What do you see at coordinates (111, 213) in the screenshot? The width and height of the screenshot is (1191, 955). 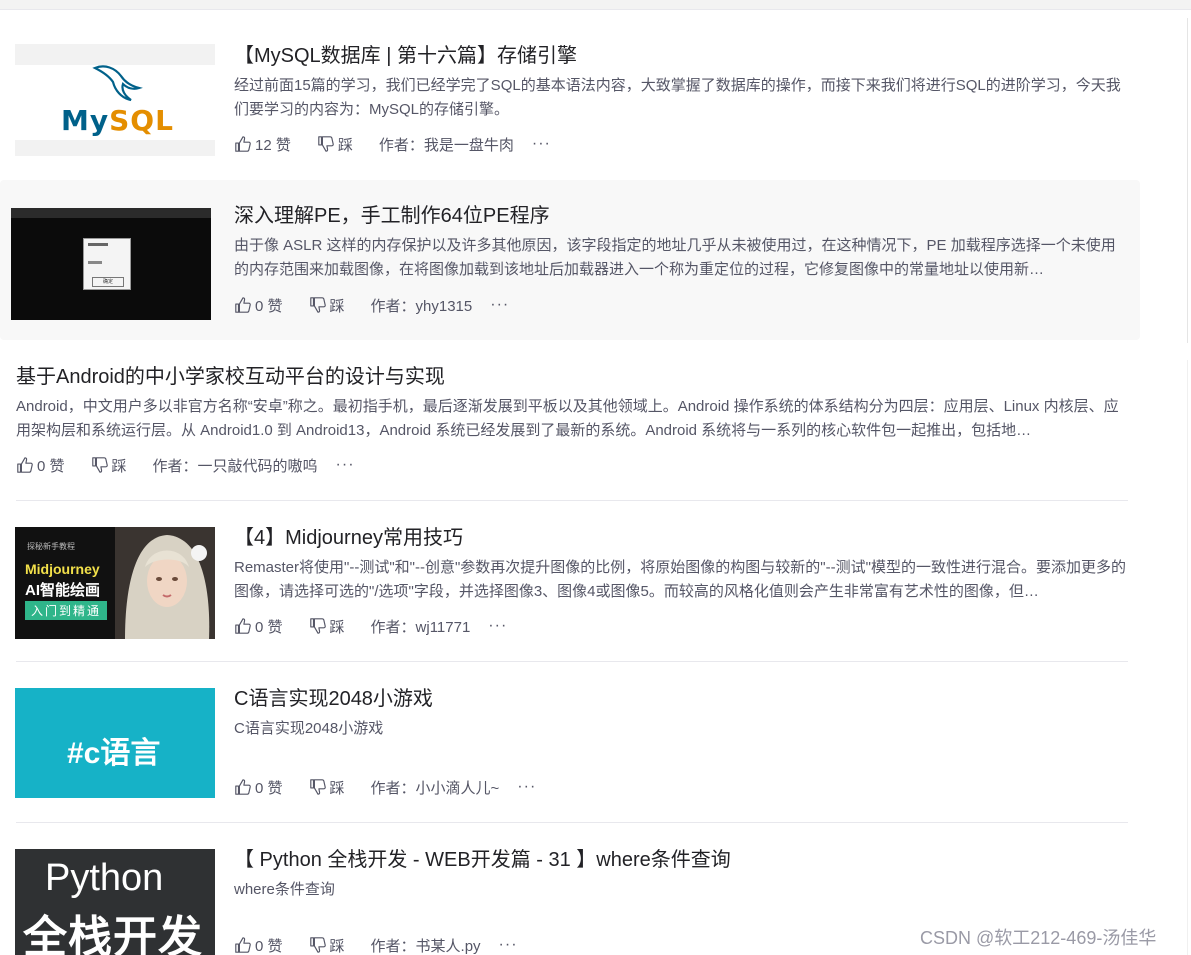 I see `window-tab-bar` at bounding box center [111, 213].